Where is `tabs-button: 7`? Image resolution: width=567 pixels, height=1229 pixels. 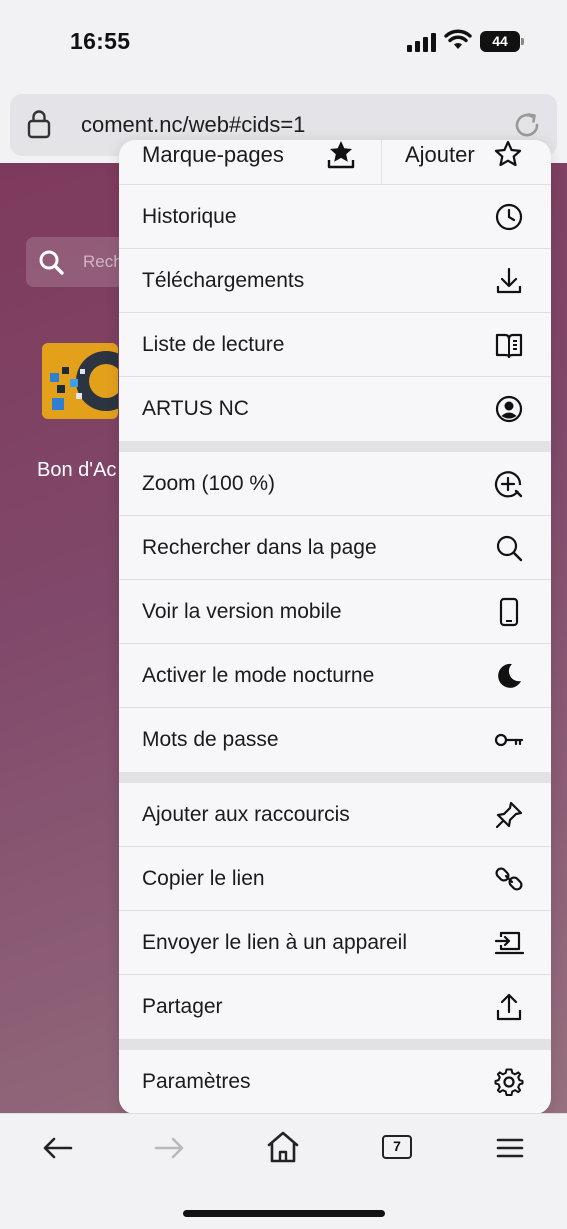 tabs-button: 7 is located at coordinates (402, 1151).